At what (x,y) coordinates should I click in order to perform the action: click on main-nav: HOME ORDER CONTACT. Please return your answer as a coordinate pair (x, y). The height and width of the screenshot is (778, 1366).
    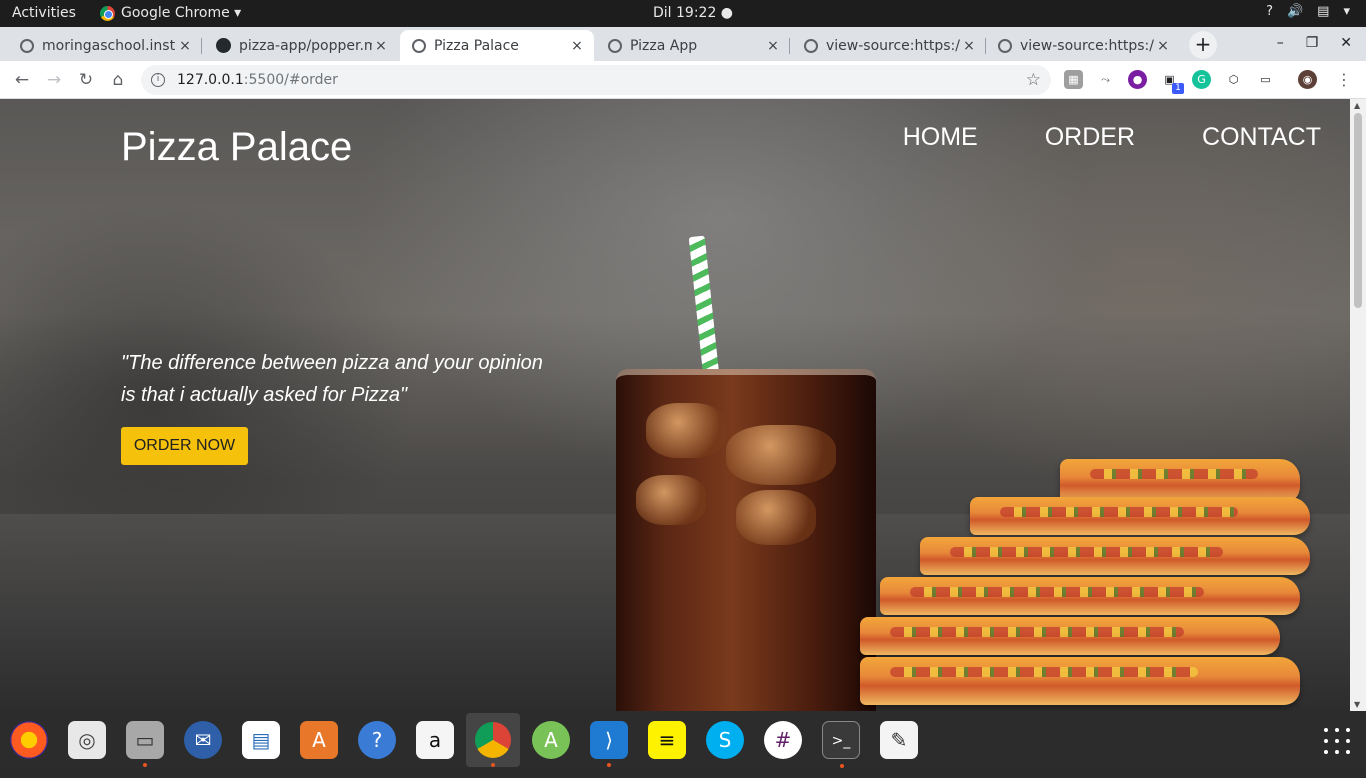
    Looking at the image, I should click on (1112, 137).